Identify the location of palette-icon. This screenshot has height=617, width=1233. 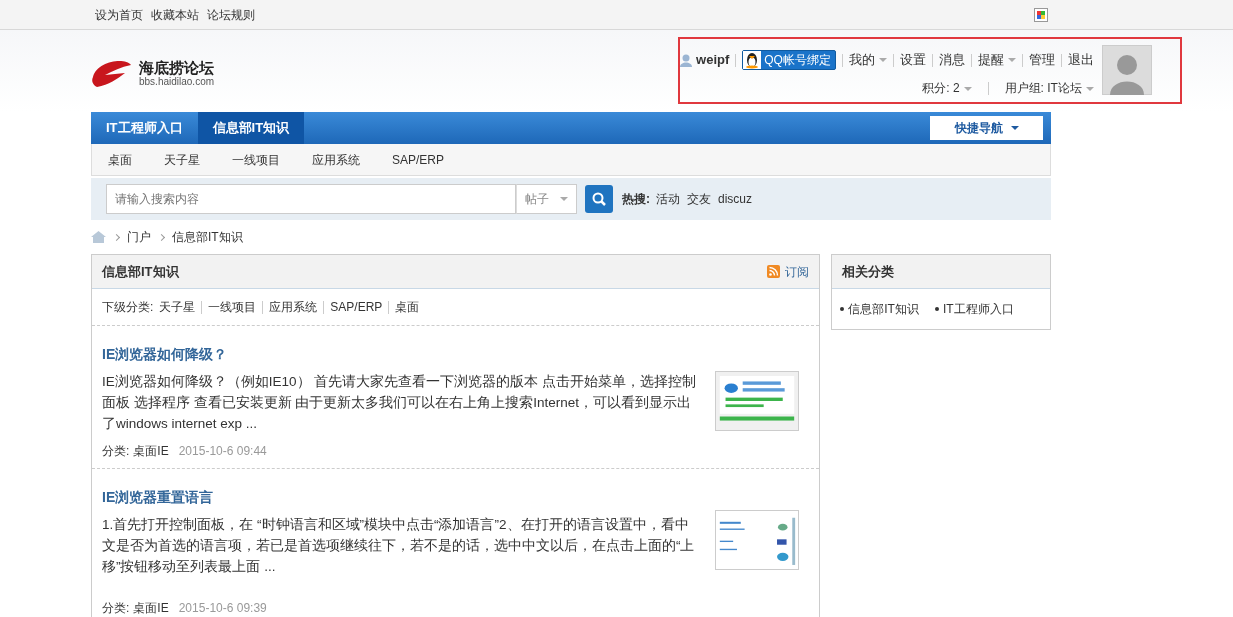
(1041, 14).